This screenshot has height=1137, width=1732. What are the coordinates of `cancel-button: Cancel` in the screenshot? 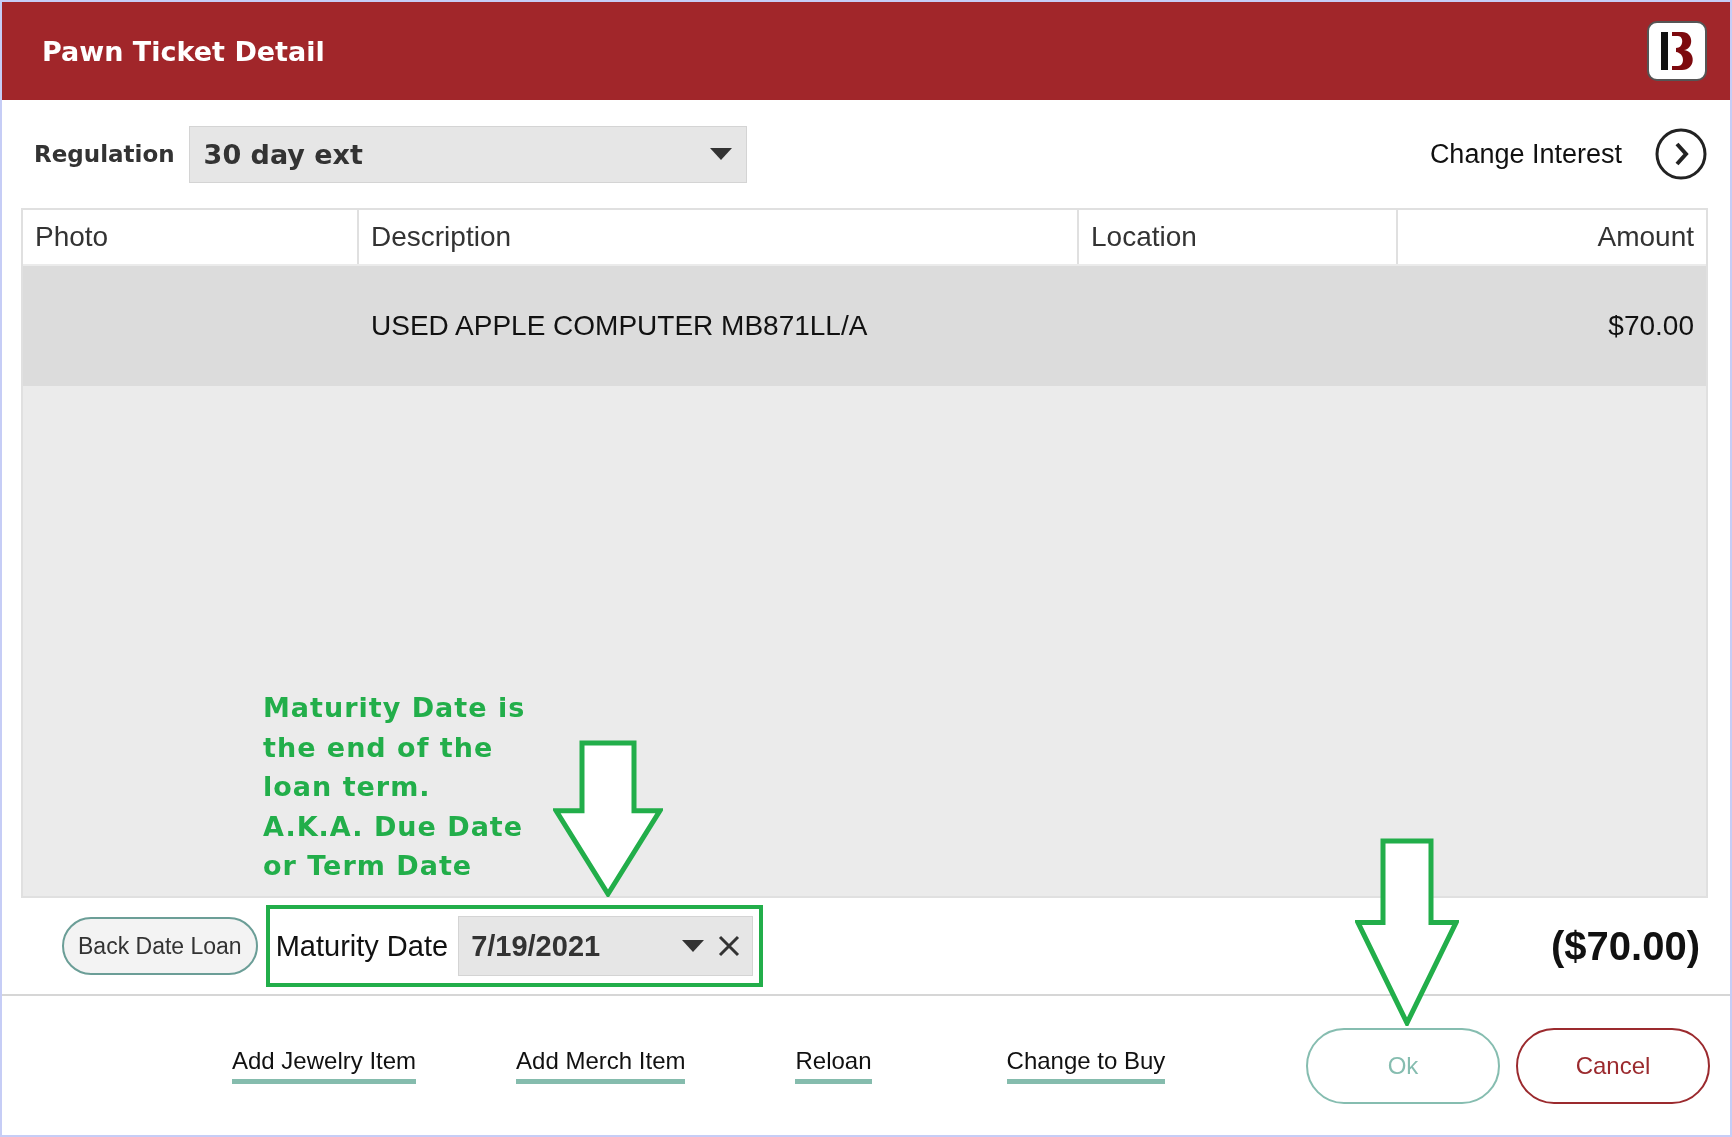 It's located at (1613, 1065).